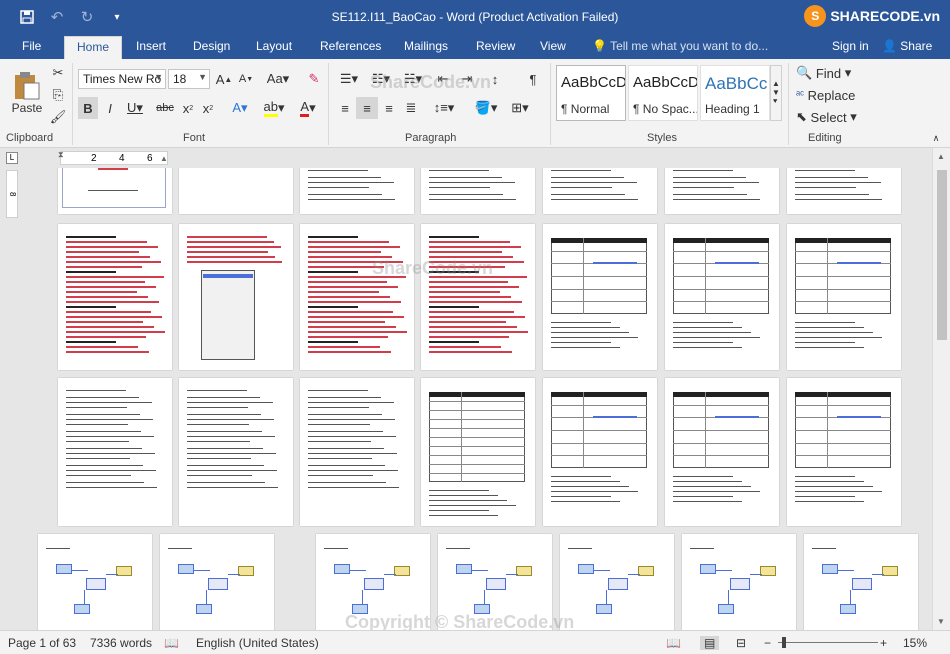  I want to click on vertical-scrollbar: ▲ ▼, so click(941, 389).